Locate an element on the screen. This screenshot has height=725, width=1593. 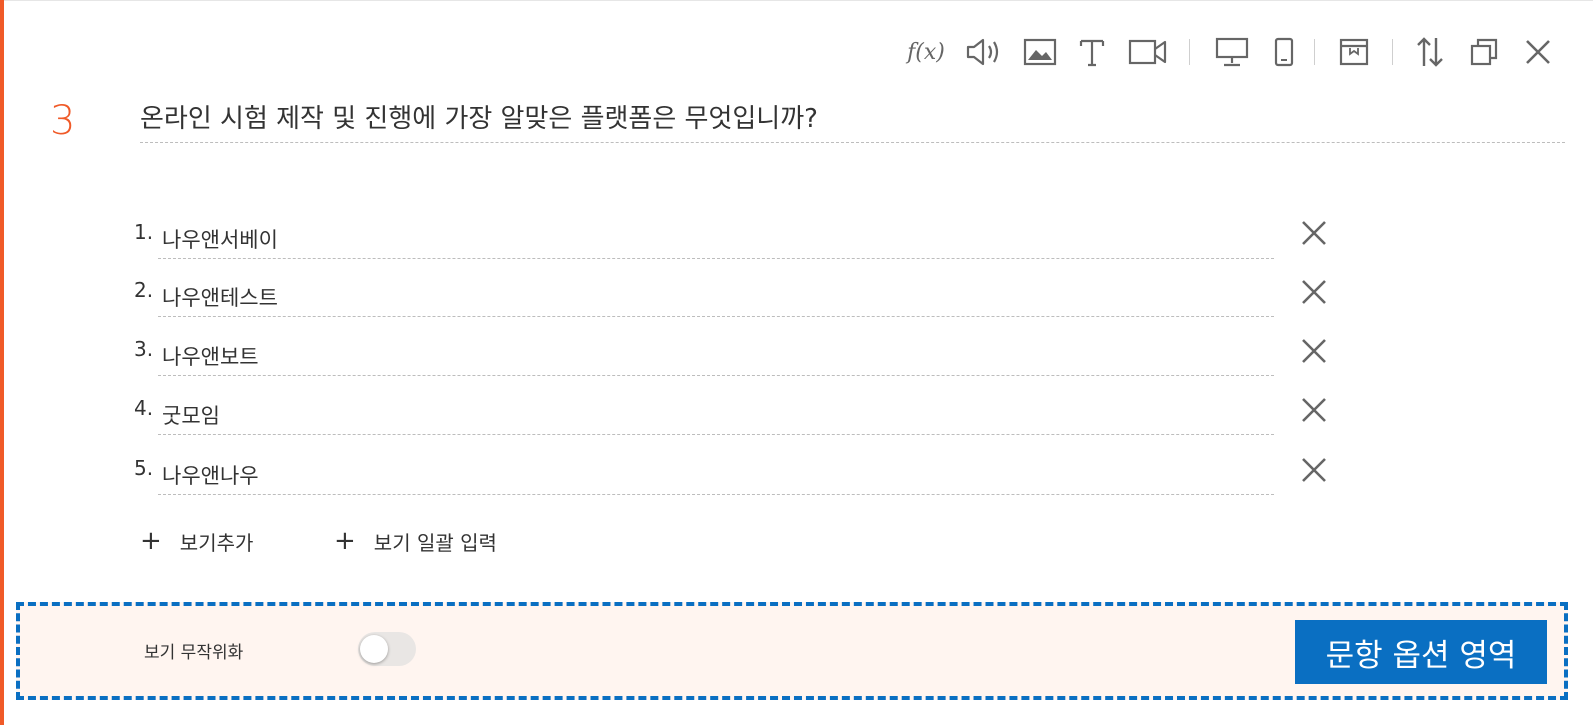
question-title-input: 온라인 시험 제작 및 진행에 가장 알맞은 플랫폼은 무엇입니까? is located at coordinates (850, 122).